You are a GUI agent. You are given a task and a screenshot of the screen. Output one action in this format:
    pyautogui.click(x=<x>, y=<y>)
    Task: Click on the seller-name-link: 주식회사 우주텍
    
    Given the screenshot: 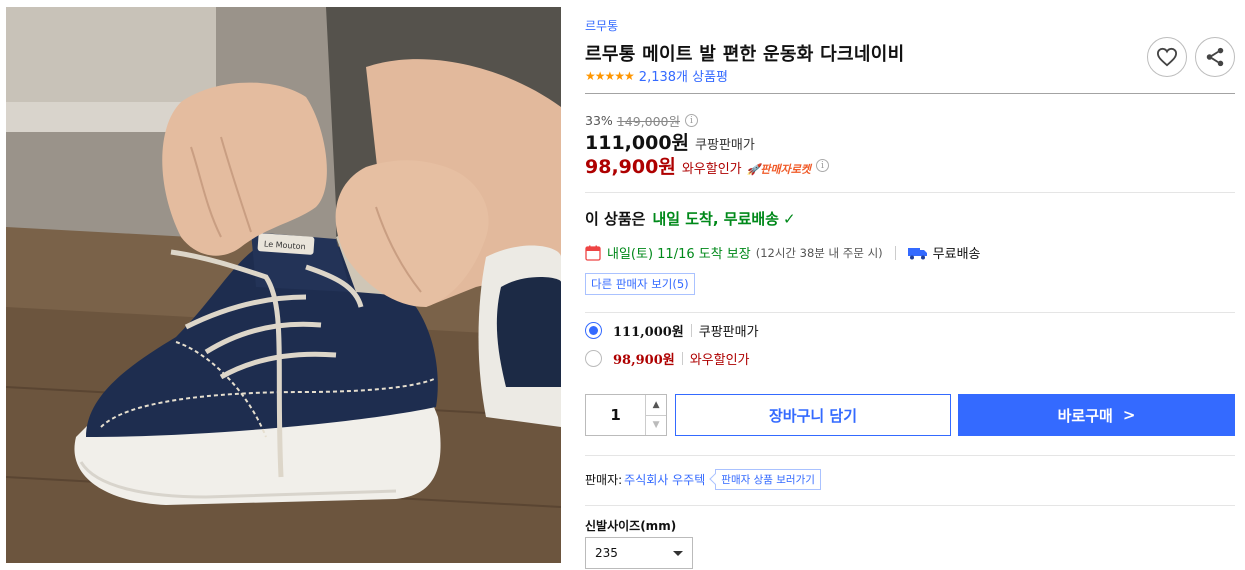 What is the action you would take?
    pyautogui.click(x=664, y=479)
    